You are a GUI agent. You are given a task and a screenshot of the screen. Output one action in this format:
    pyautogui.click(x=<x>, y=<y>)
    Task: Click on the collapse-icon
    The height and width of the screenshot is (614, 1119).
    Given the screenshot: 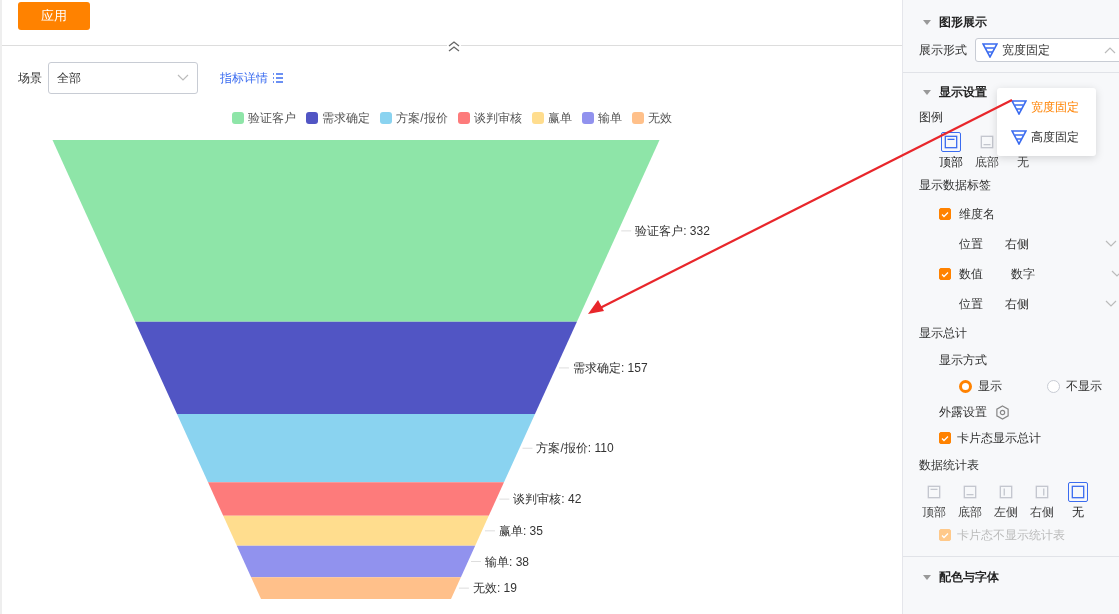 What is the action you would take?
    pyautogui.click(x=454, y=46)
    